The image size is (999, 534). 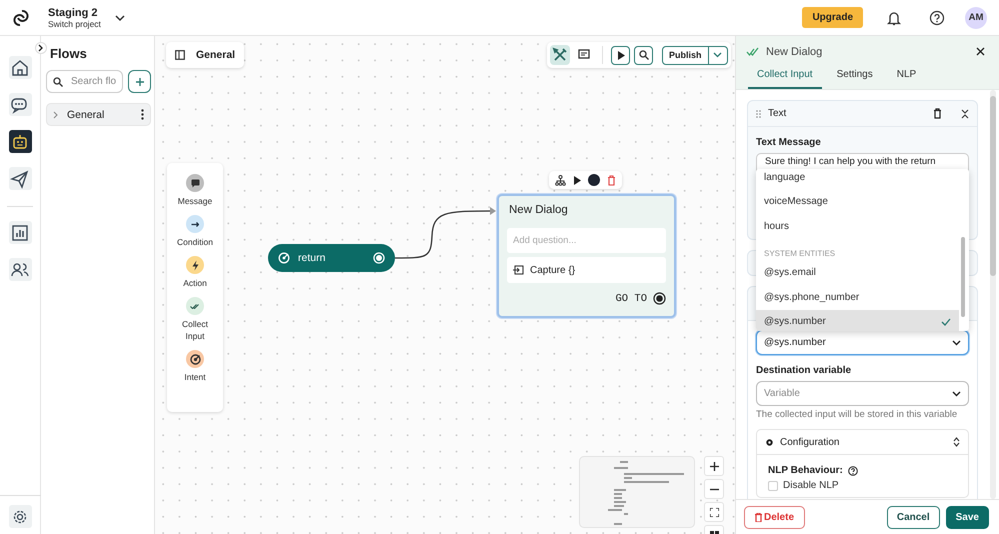 I want to click on mode-button, so click(x=560, y=55).